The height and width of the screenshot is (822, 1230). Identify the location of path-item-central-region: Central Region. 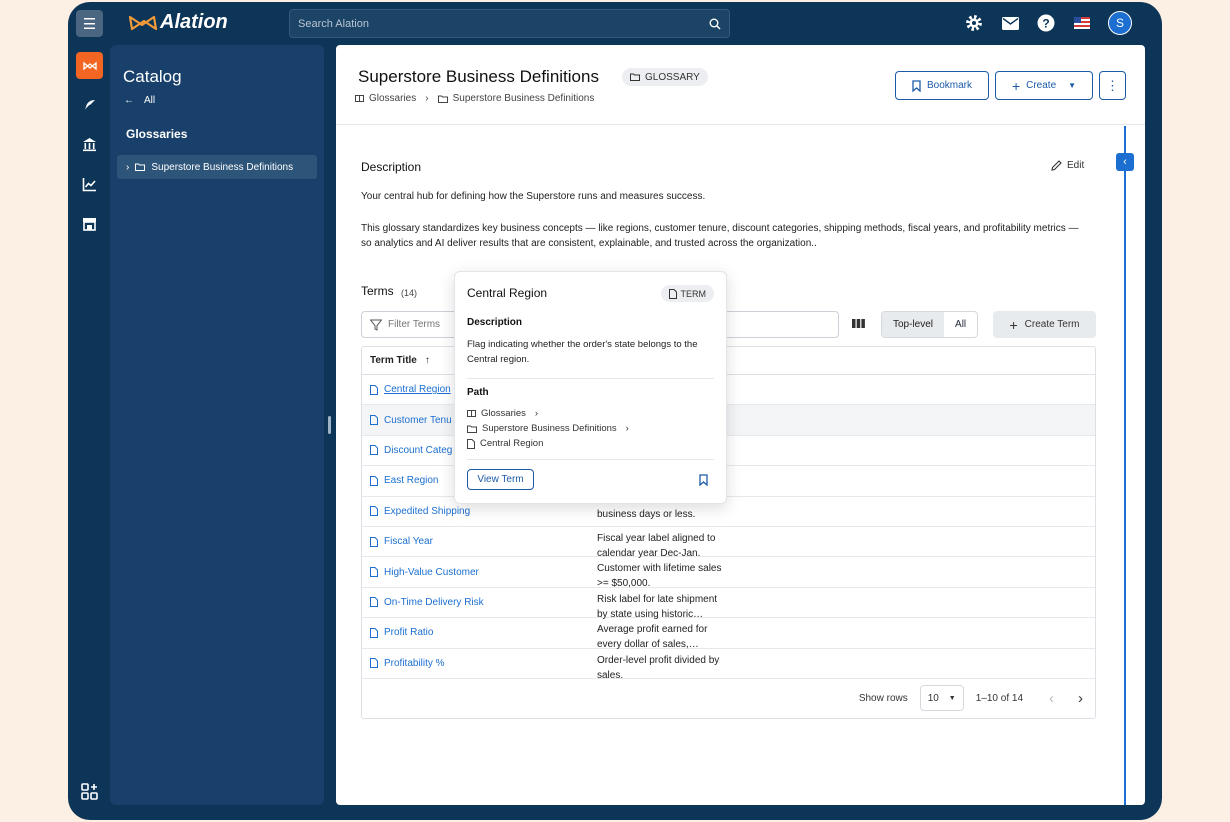
(505, 443).